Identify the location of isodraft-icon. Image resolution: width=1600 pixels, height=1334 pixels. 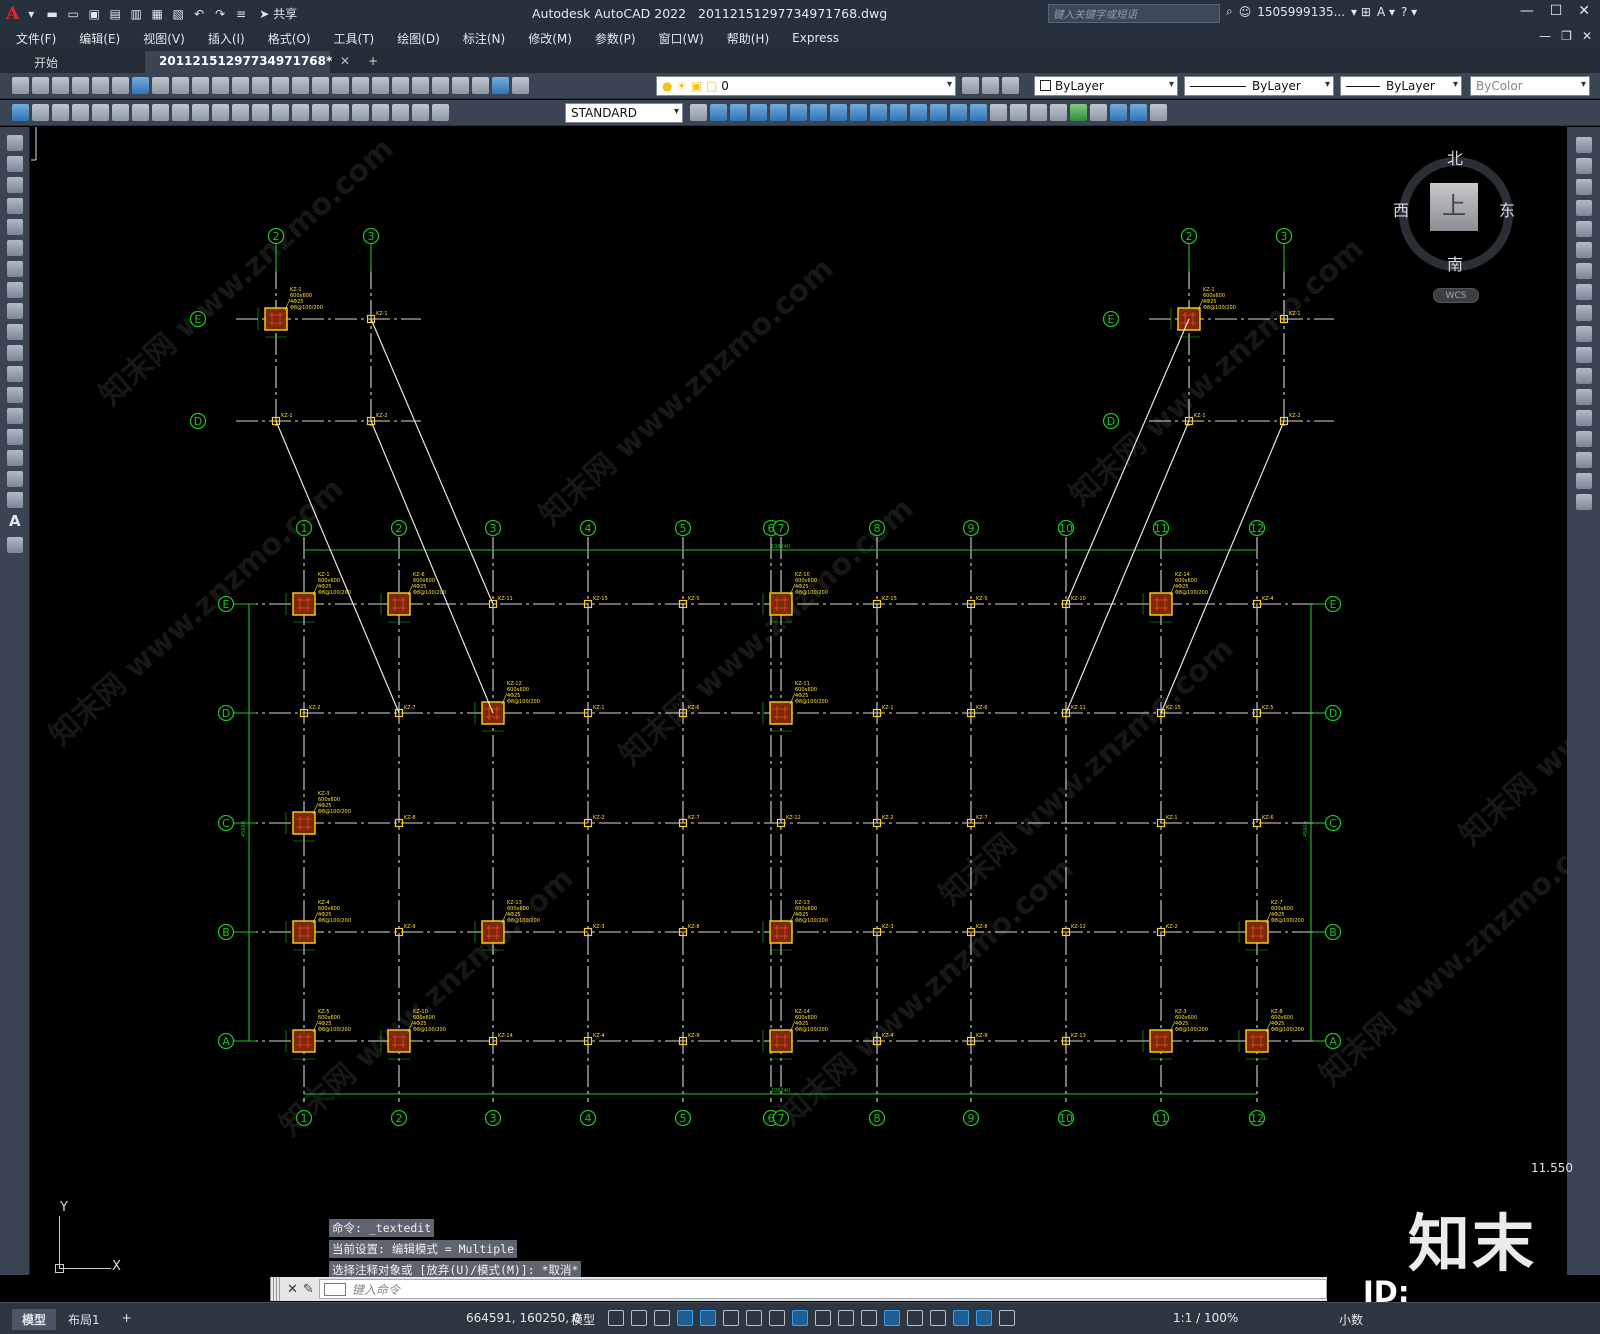
(754, 1318).